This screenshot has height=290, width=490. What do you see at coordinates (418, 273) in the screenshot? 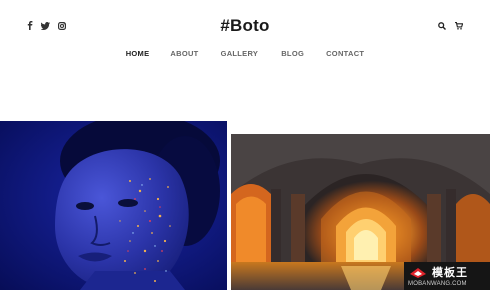
I see `watermark-logo-icon` at bounding box center [418, 273].